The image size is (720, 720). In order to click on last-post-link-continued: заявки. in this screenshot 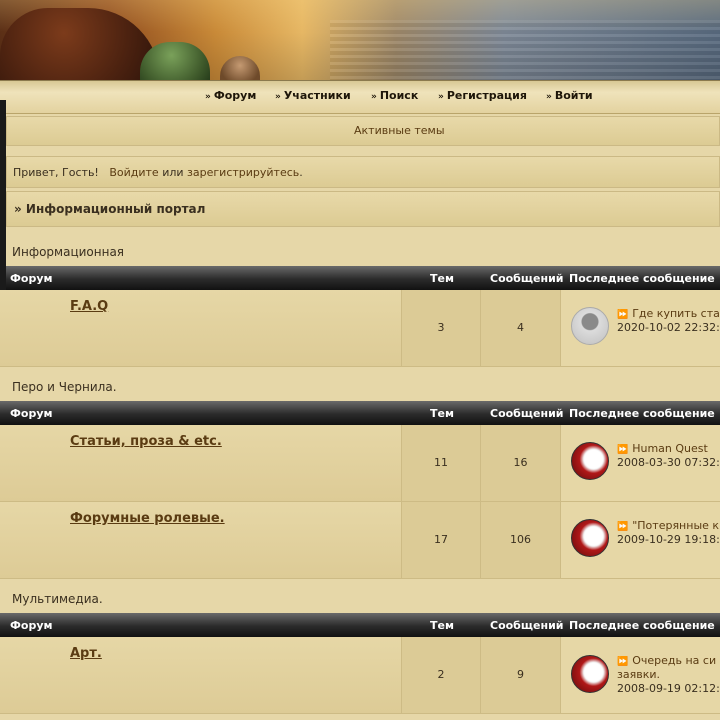, I will do `click(638, 674)`.